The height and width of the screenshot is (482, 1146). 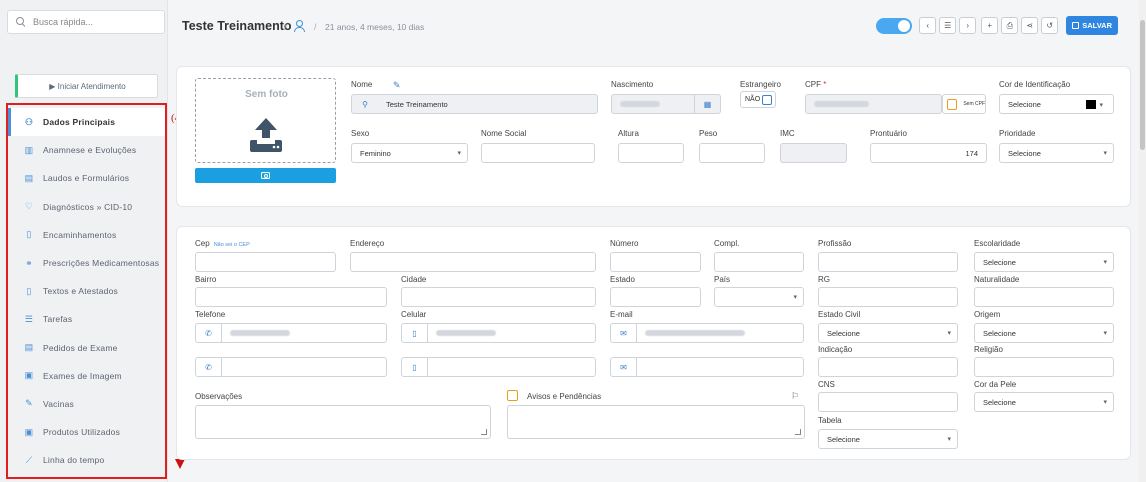 I want to click on altura-field, so click(x=651, y=153).